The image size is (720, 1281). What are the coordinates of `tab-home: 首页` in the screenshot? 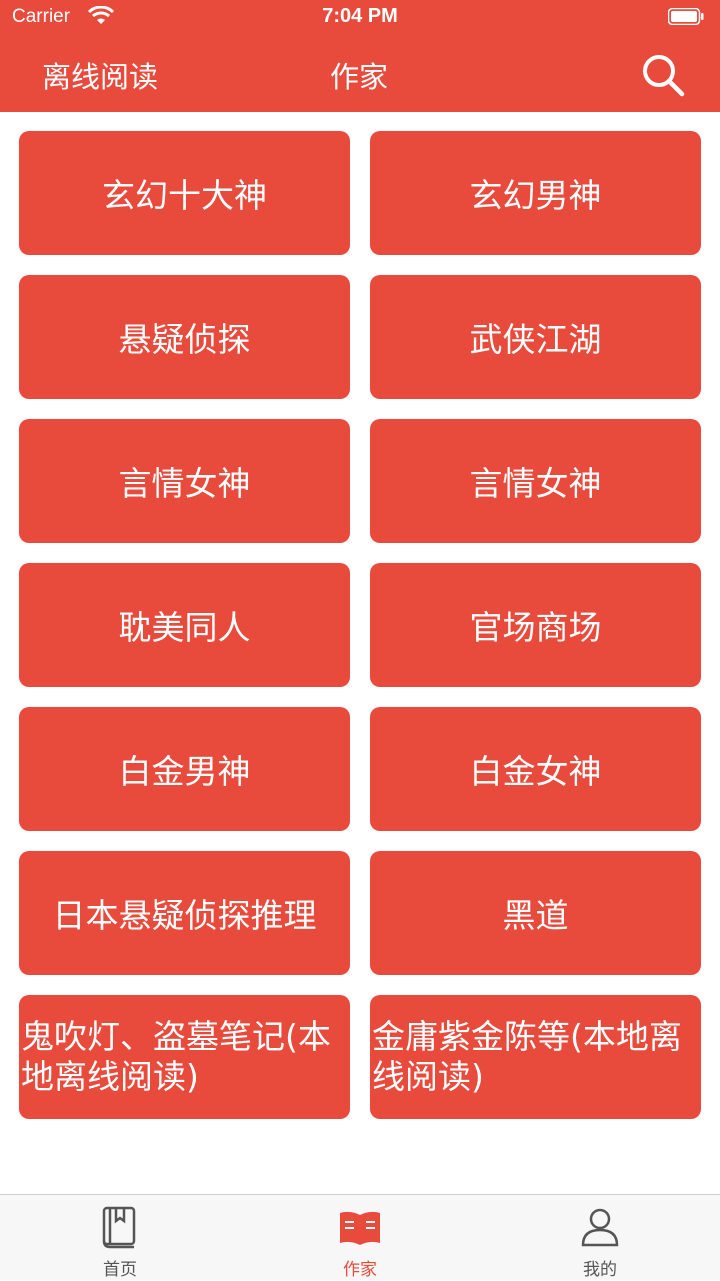 It's located at (120, 1238).